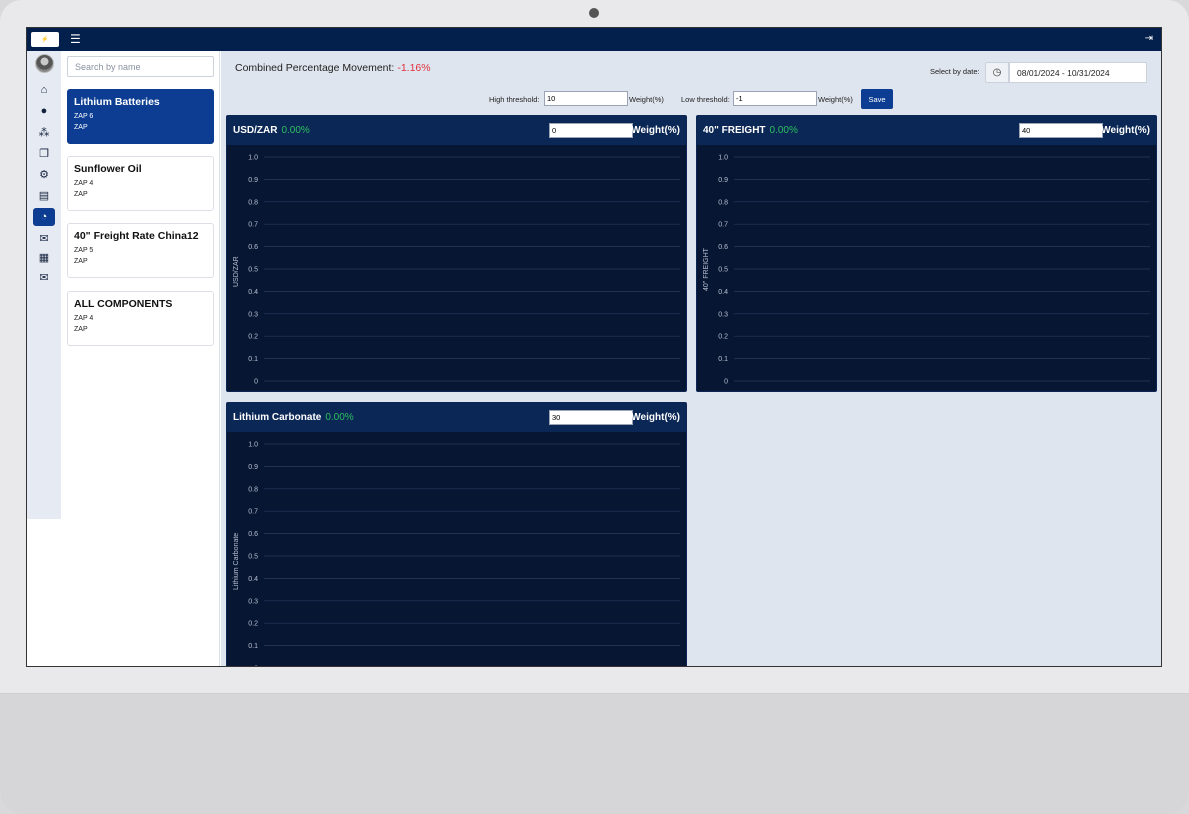 The image size is (1189, 814). Describe the element at coordinates (1078, 72) in the screenshot. I see `date-range-input` at that location.